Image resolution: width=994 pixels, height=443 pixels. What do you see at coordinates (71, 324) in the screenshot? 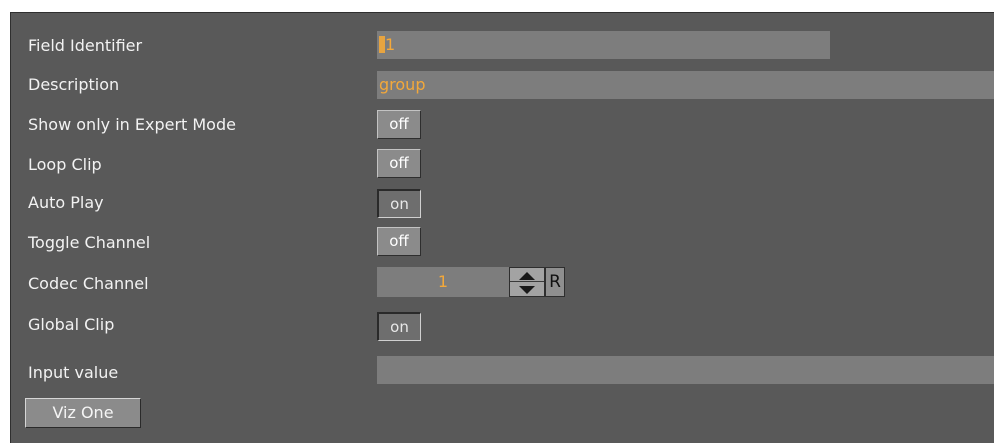
I see `global-clip-label: Global Clip` at bounding box center [71, 324].